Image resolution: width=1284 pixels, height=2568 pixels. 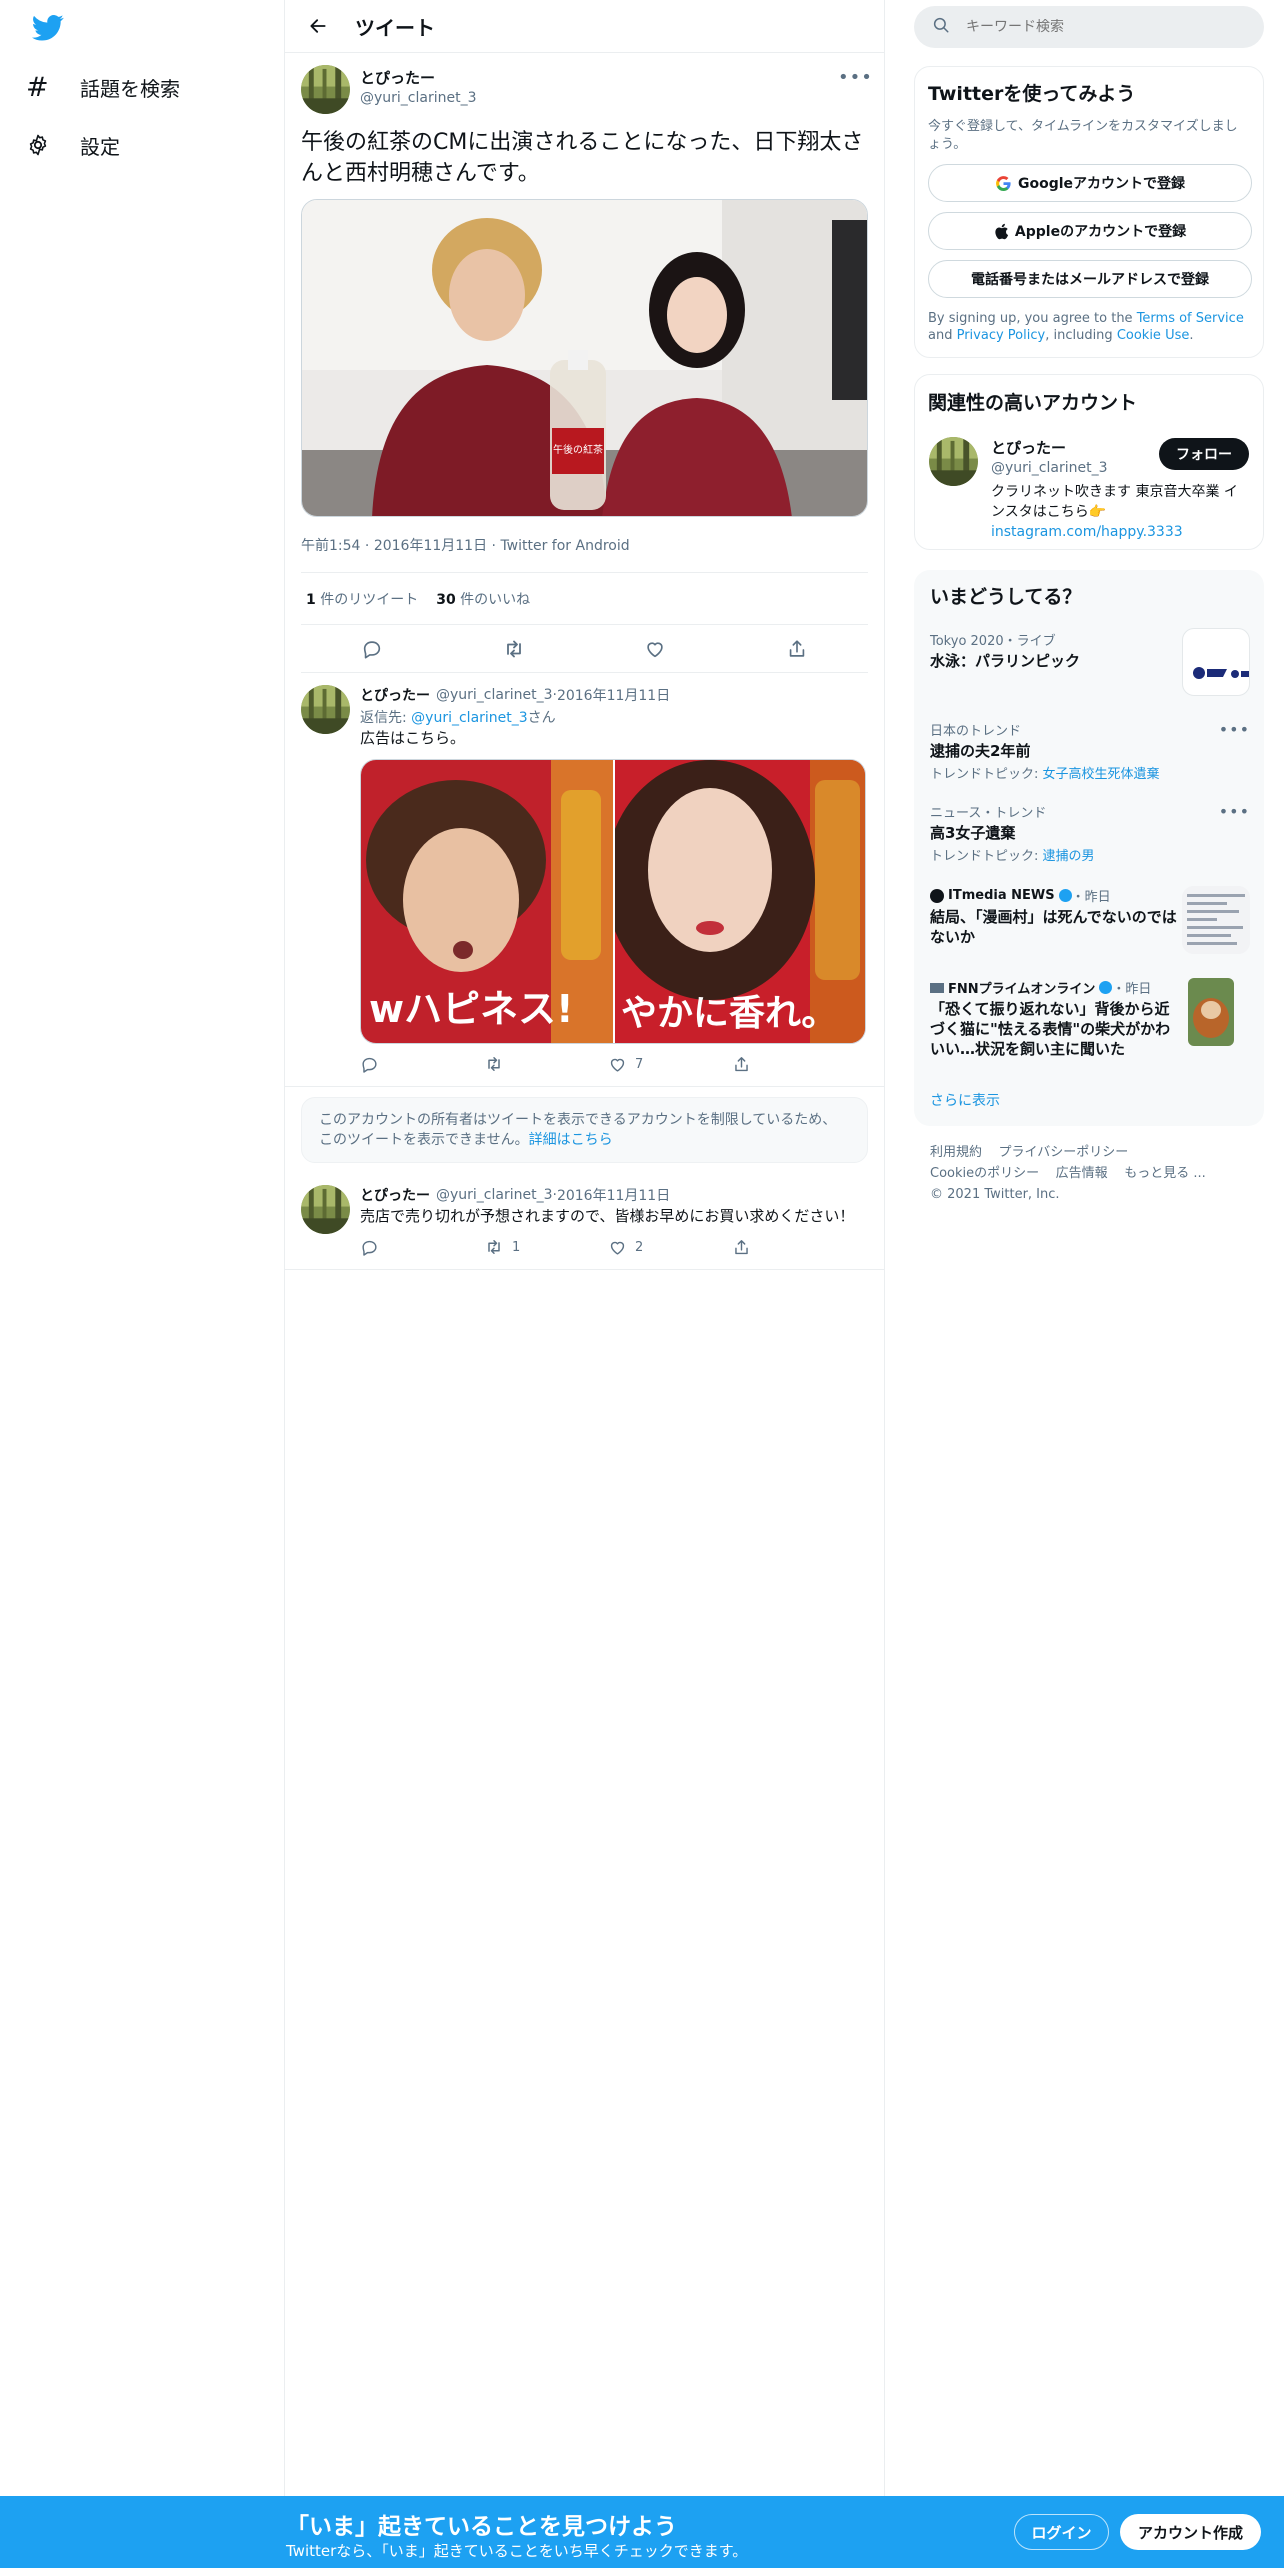 What do you see at coordinates (469, 718) in the screenshot?
I see `reply-to-link: @yuri_clarinet_3` at bounding box center [469, 718].